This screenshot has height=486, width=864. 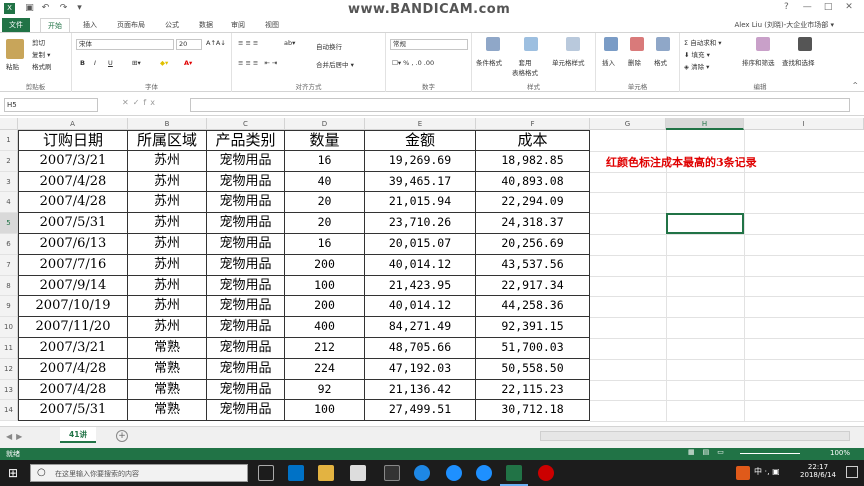 What do you see at coordinates (420, 369) in the screenshot?
I see `data-cell: 47,192.03` at bounding box center [420, 369].